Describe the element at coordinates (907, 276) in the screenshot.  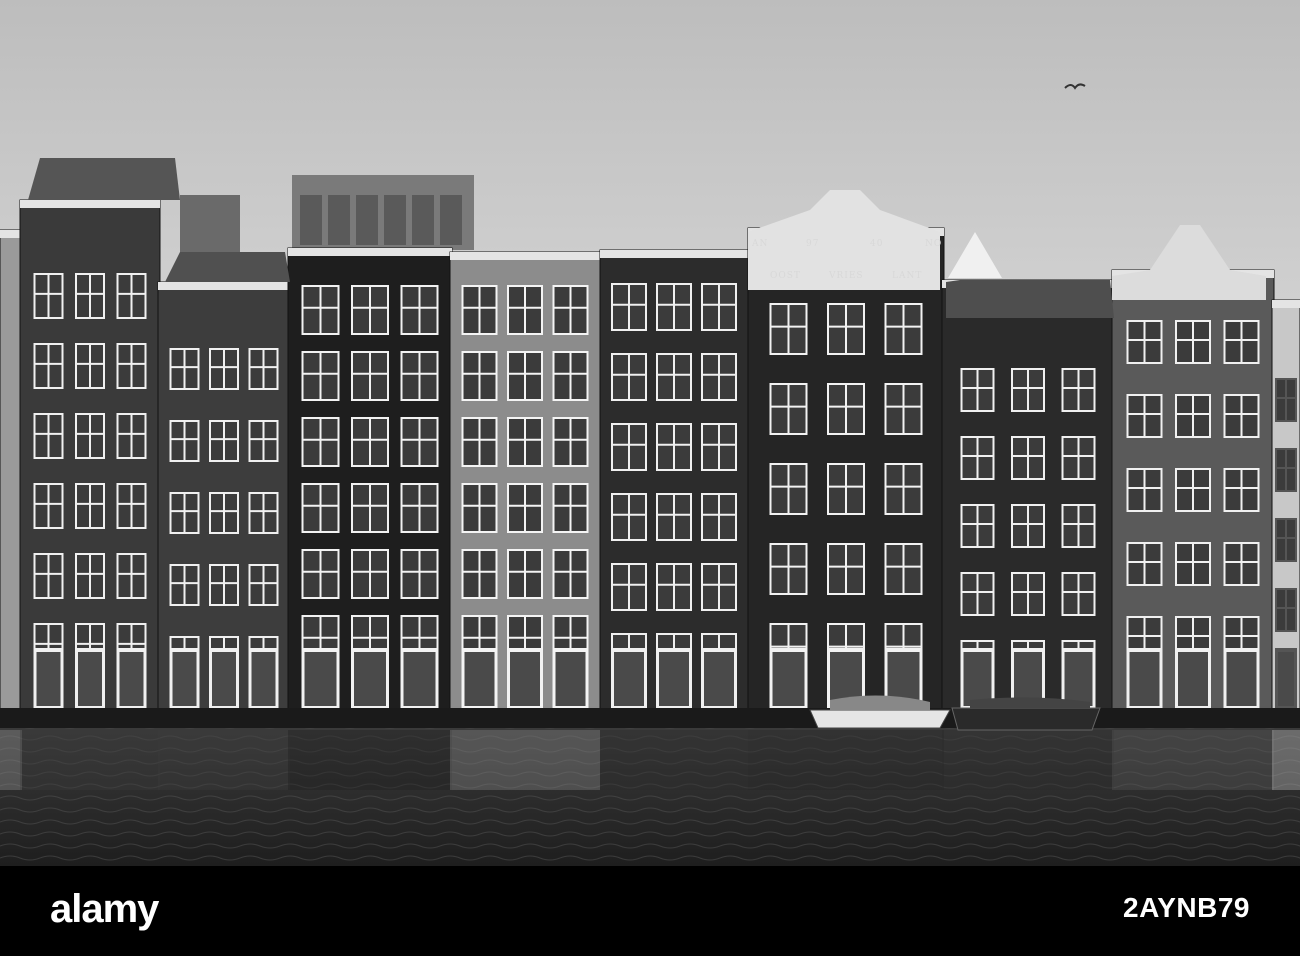
I see `gable-motto-3: LANT` at that location.